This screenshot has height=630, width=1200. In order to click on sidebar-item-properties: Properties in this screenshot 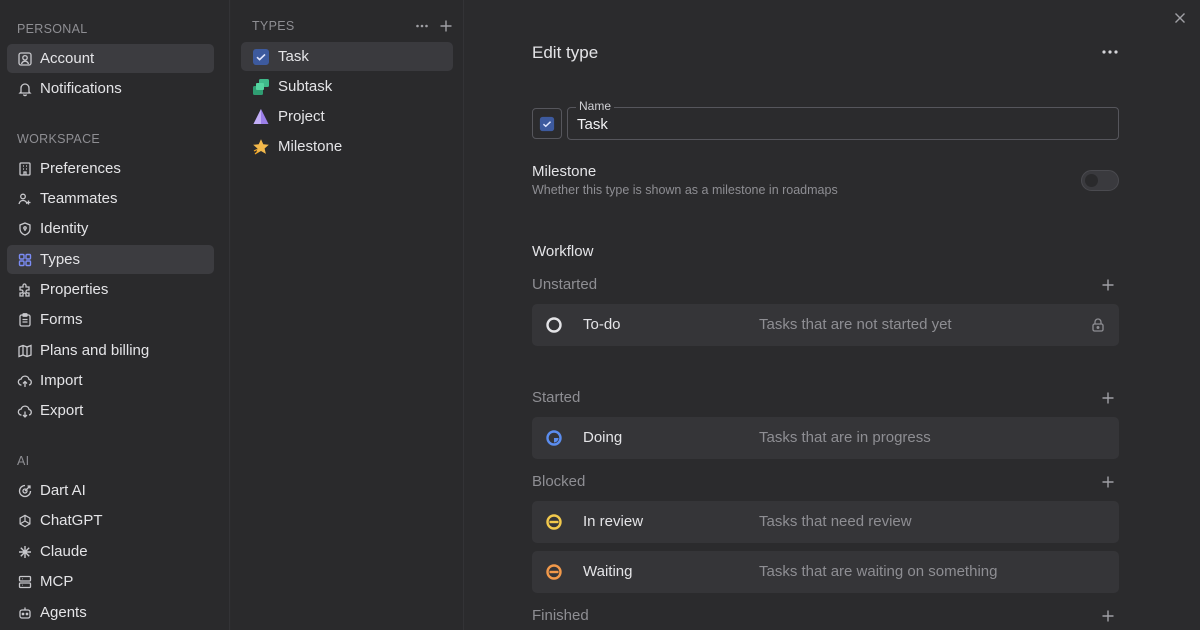, I will do `click(110, 289)`.